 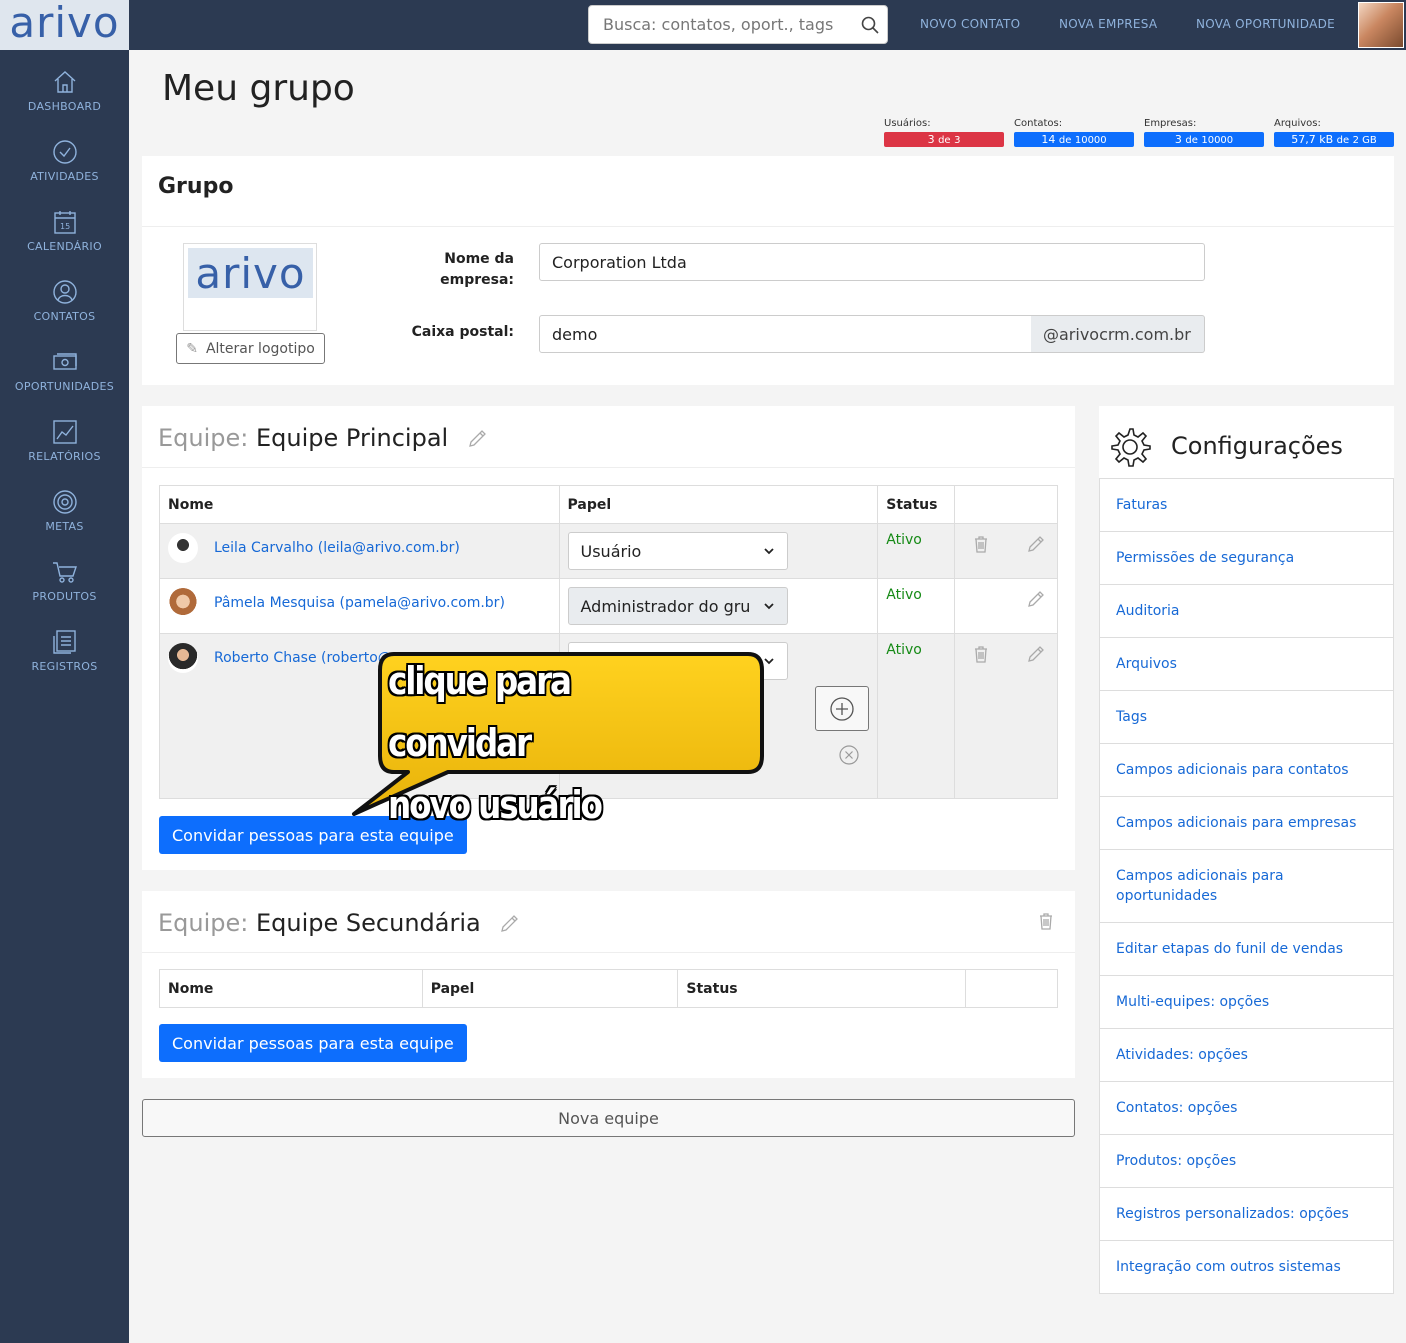 I want to click on search-box, so click(x=738, y=24).